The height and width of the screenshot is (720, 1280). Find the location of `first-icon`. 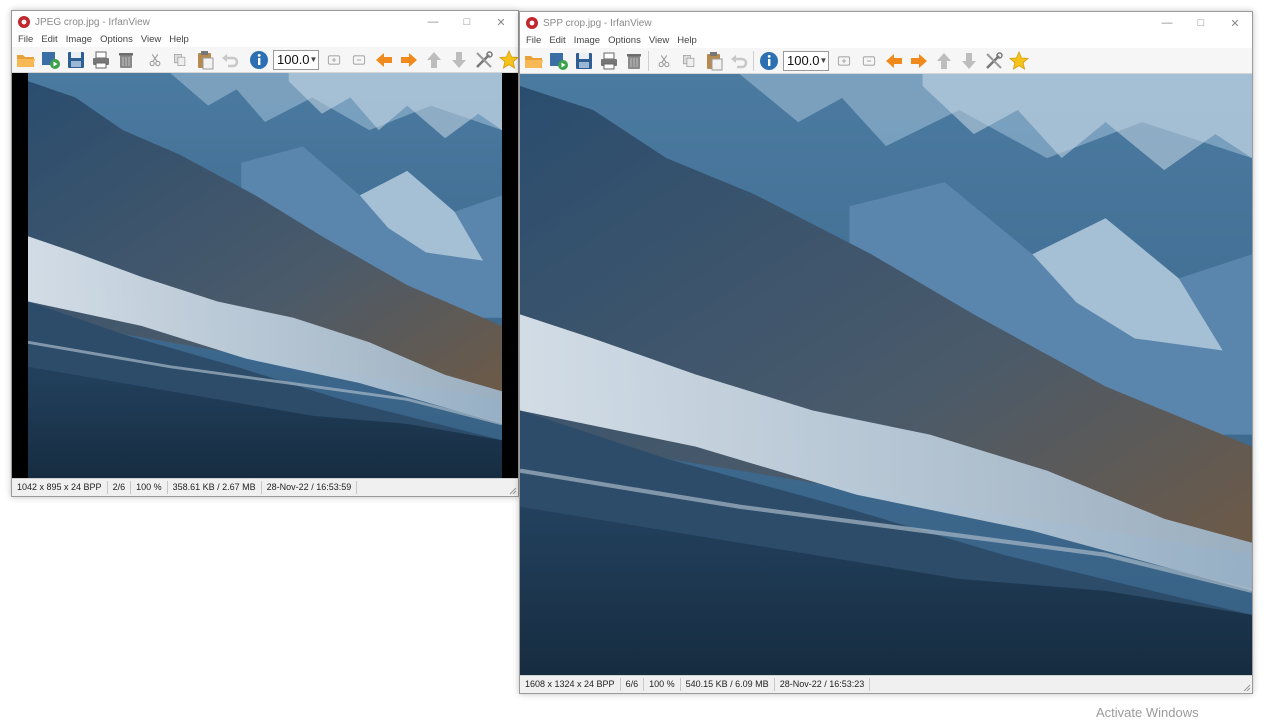

first-icon is located at coordinates (433, 59).